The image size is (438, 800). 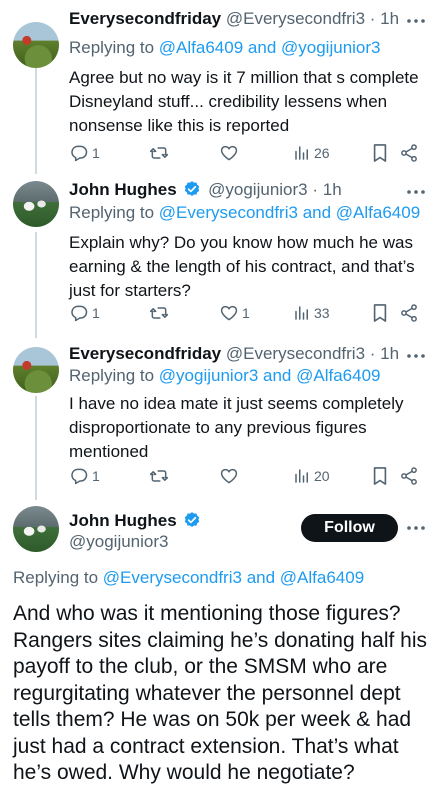 I want to click on views-count: 33, so click(x=322, y=313).